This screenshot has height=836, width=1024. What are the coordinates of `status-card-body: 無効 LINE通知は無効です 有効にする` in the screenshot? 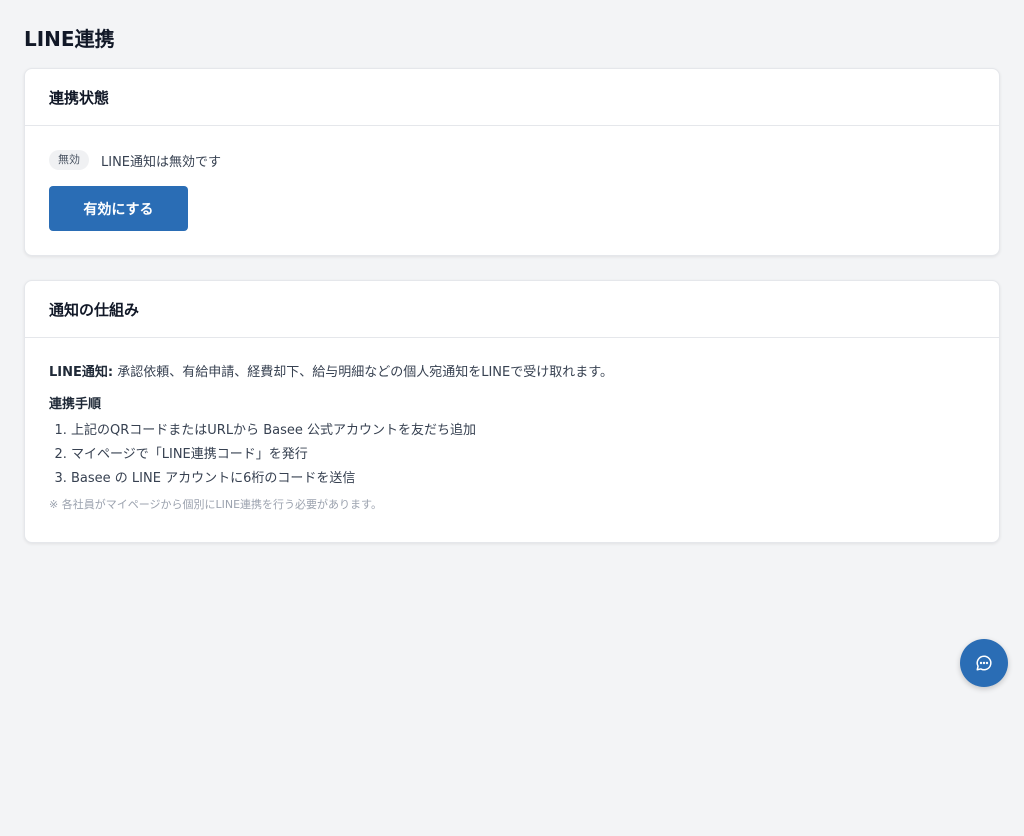 It's located at (512, 190).